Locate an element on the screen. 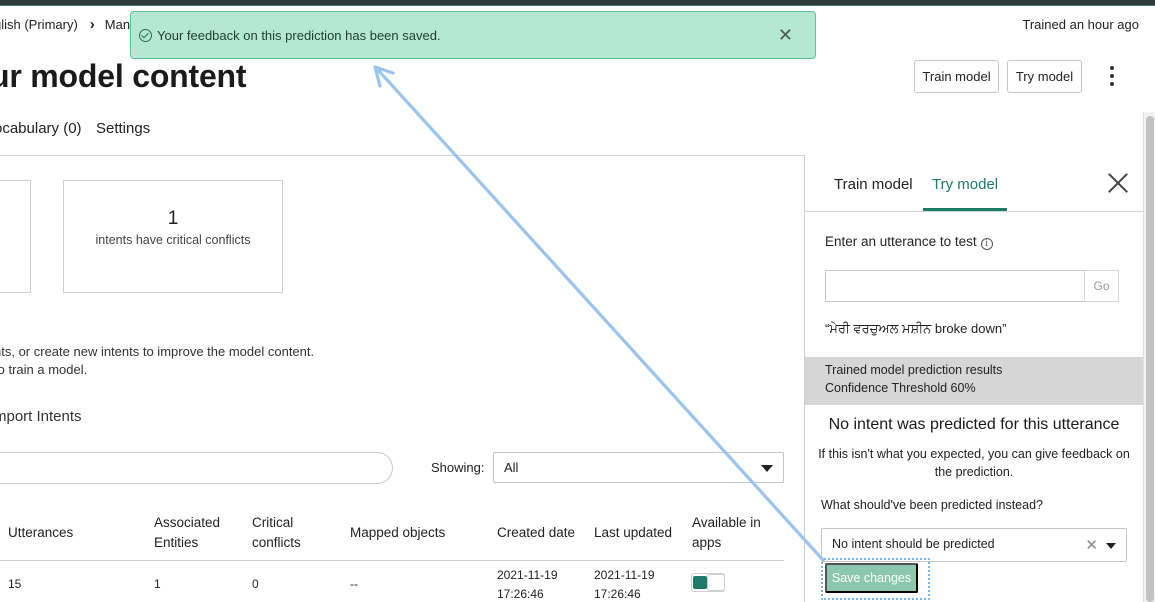 The image size is (1155, 602). info-icon: i is located at coordinates (986, 244).